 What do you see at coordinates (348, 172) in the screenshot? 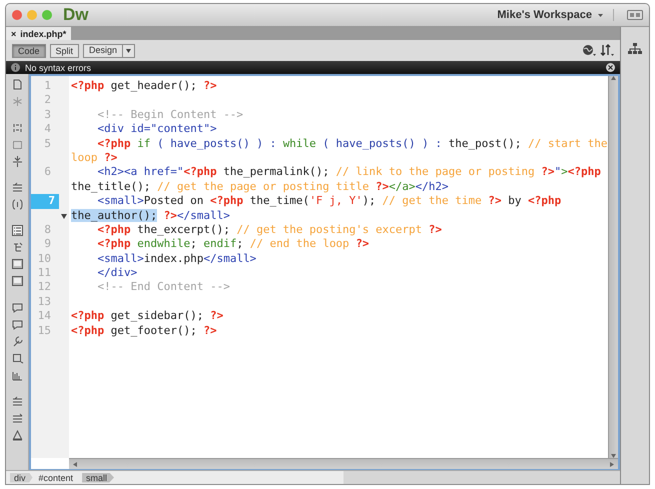
I see `code-line: <h2><a href="<?php the_permalink(); // link to the page or posting ?>"><?php` at bounding box center [348, 172].